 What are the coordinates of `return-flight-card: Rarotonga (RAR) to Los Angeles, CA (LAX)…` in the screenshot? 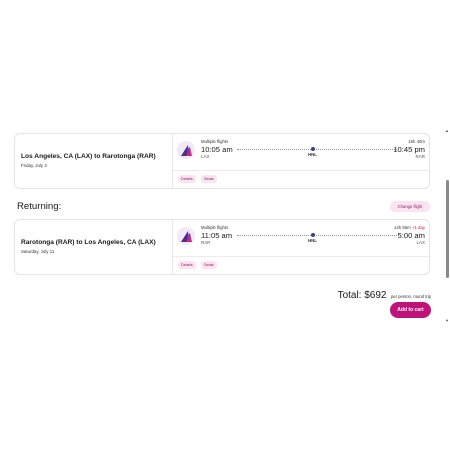 It's located at (222, 247).